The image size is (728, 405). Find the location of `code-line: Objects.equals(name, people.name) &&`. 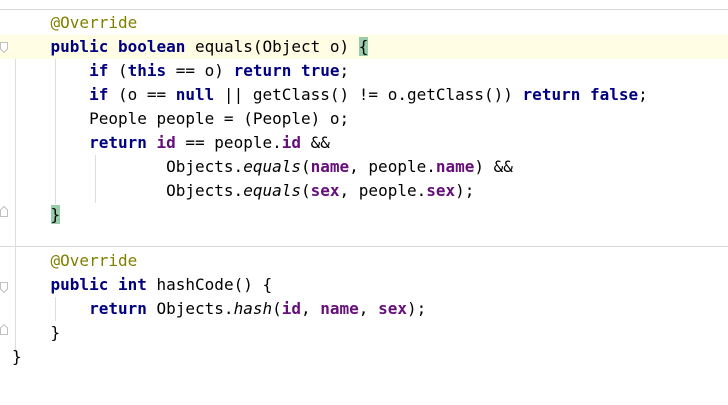

code-line: Objects.equals(name, people.name) && is located at coordinates (262, 167).